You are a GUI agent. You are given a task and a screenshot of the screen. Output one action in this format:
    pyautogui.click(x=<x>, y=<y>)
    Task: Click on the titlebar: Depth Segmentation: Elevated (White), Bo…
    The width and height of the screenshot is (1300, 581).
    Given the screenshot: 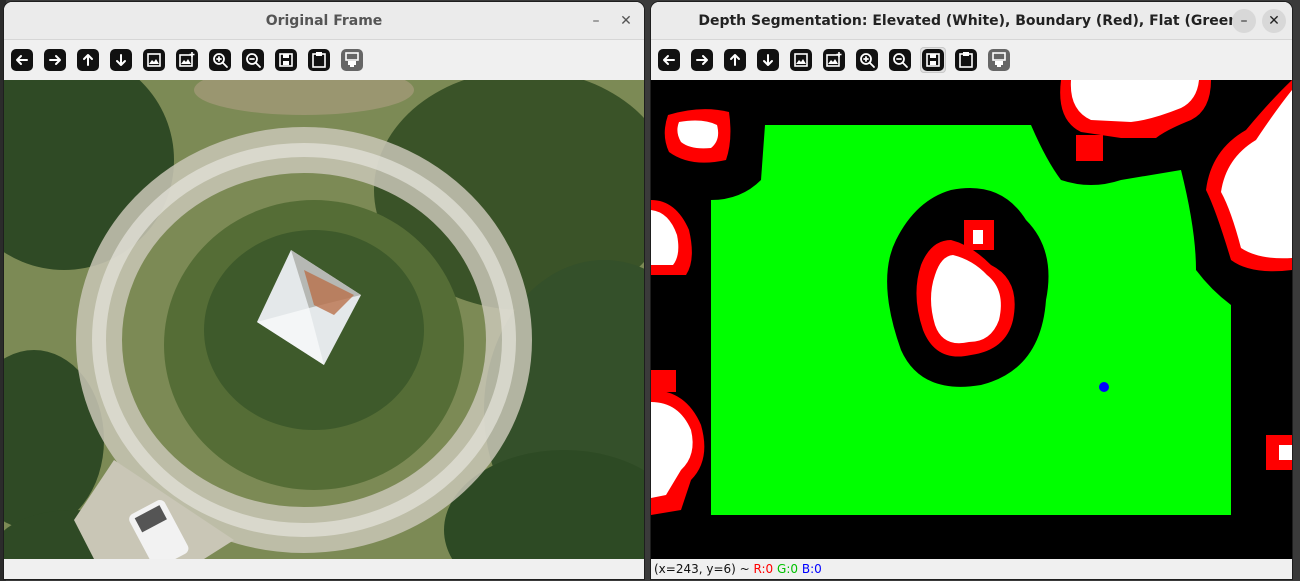 What is the action you would take?
    pyautogui.click(x=971, y=21)
    